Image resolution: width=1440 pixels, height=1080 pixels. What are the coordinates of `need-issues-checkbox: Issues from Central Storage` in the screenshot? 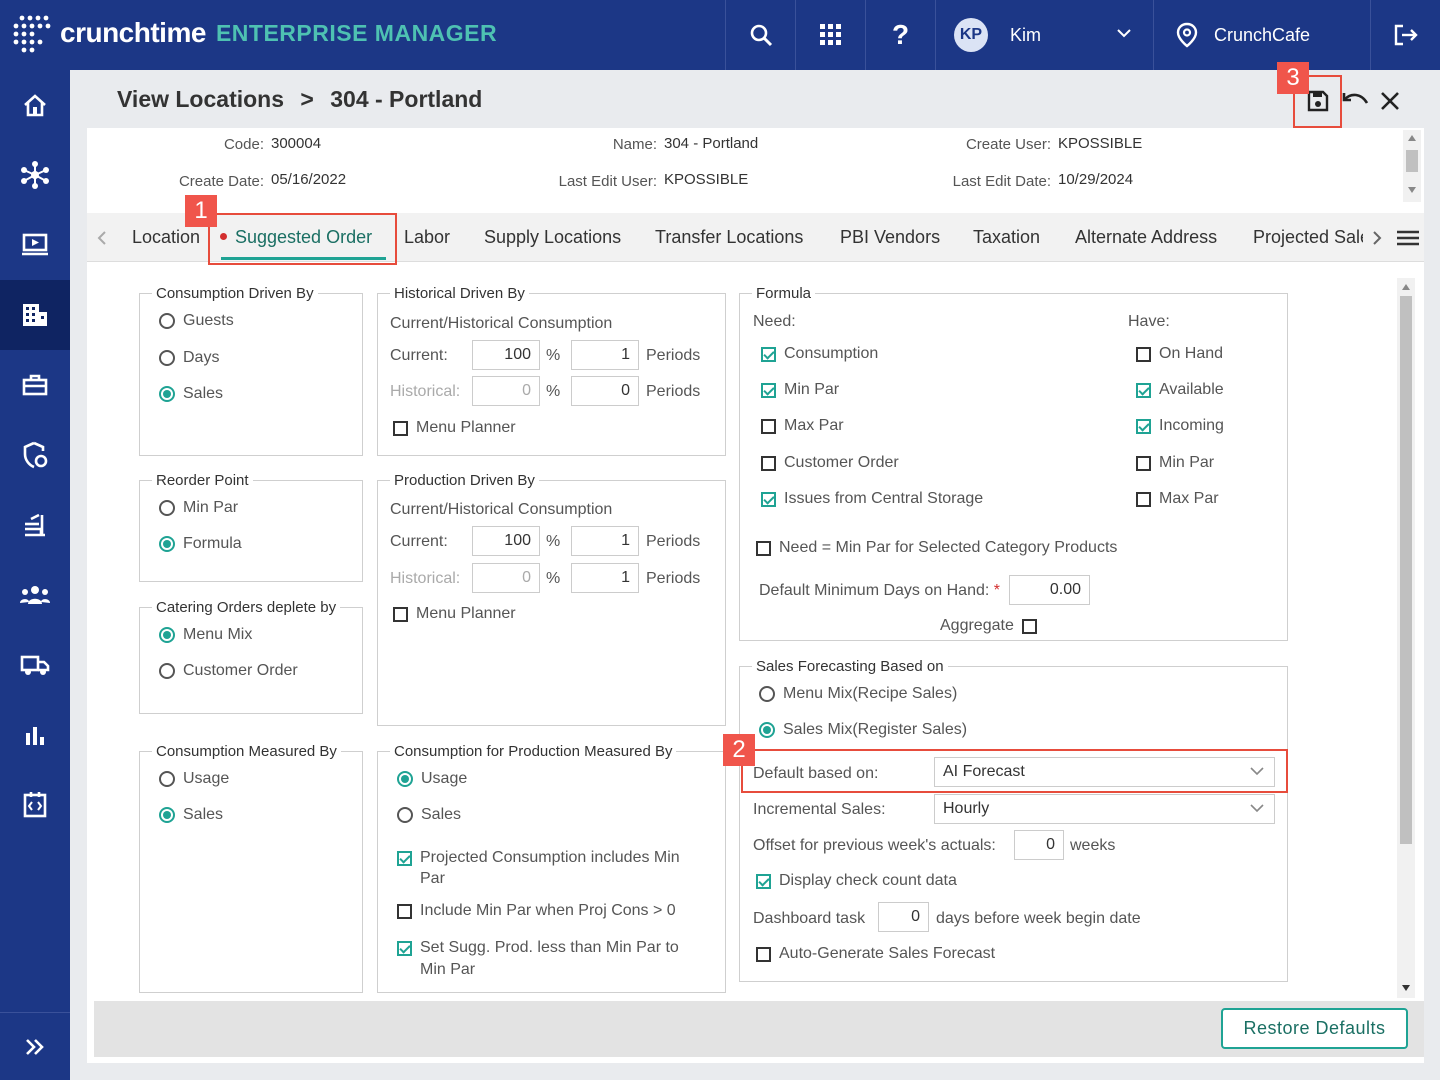 It's located at (872, 499).